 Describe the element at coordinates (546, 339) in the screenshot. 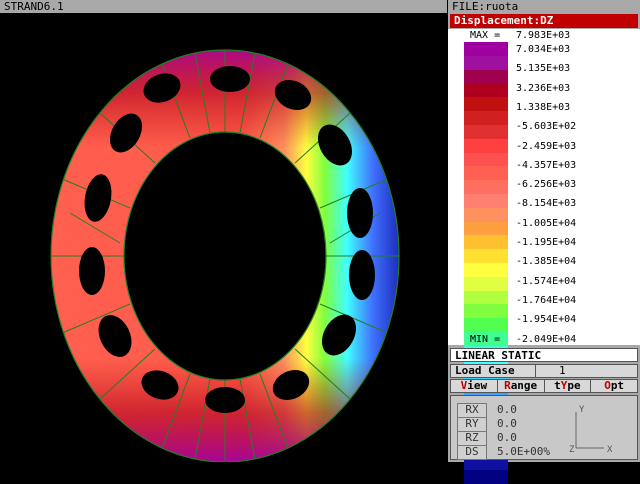

I see `legend-min-value: -2.049E+04` at that location.